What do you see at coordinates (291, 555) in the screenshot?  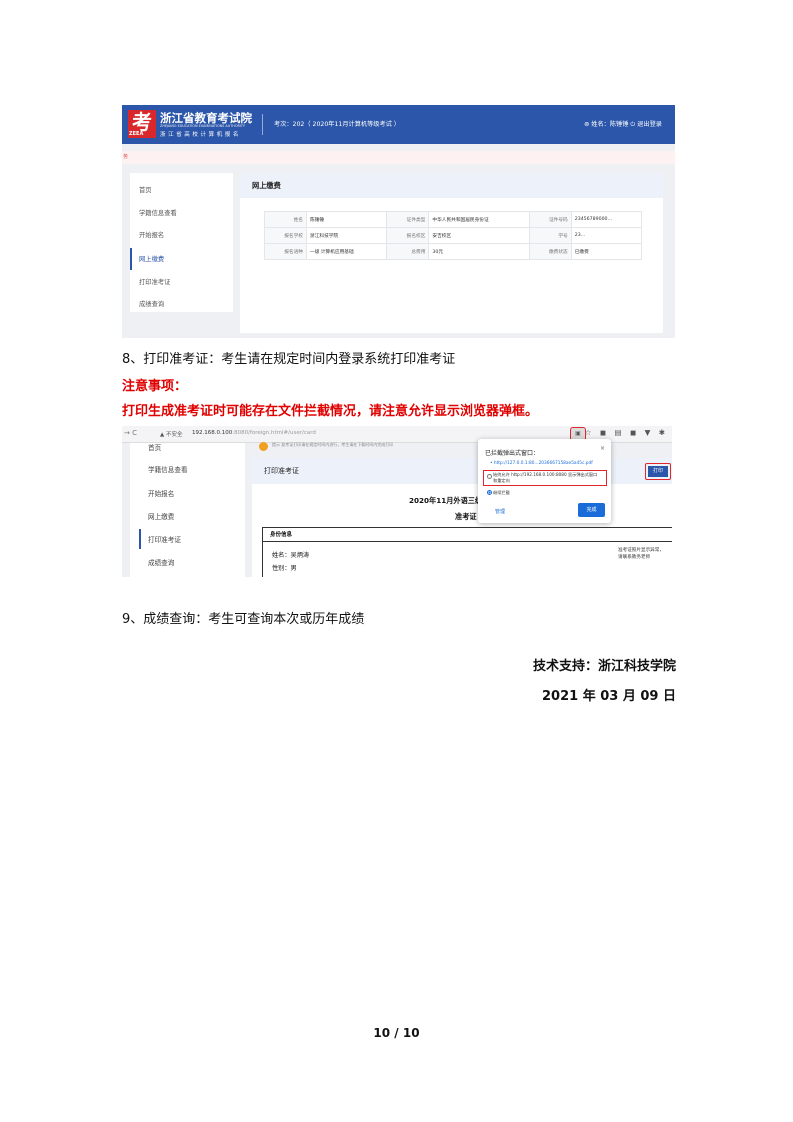 I see `candidate-name: 姓名：吴炳涛` at bounding box center [291, 555].